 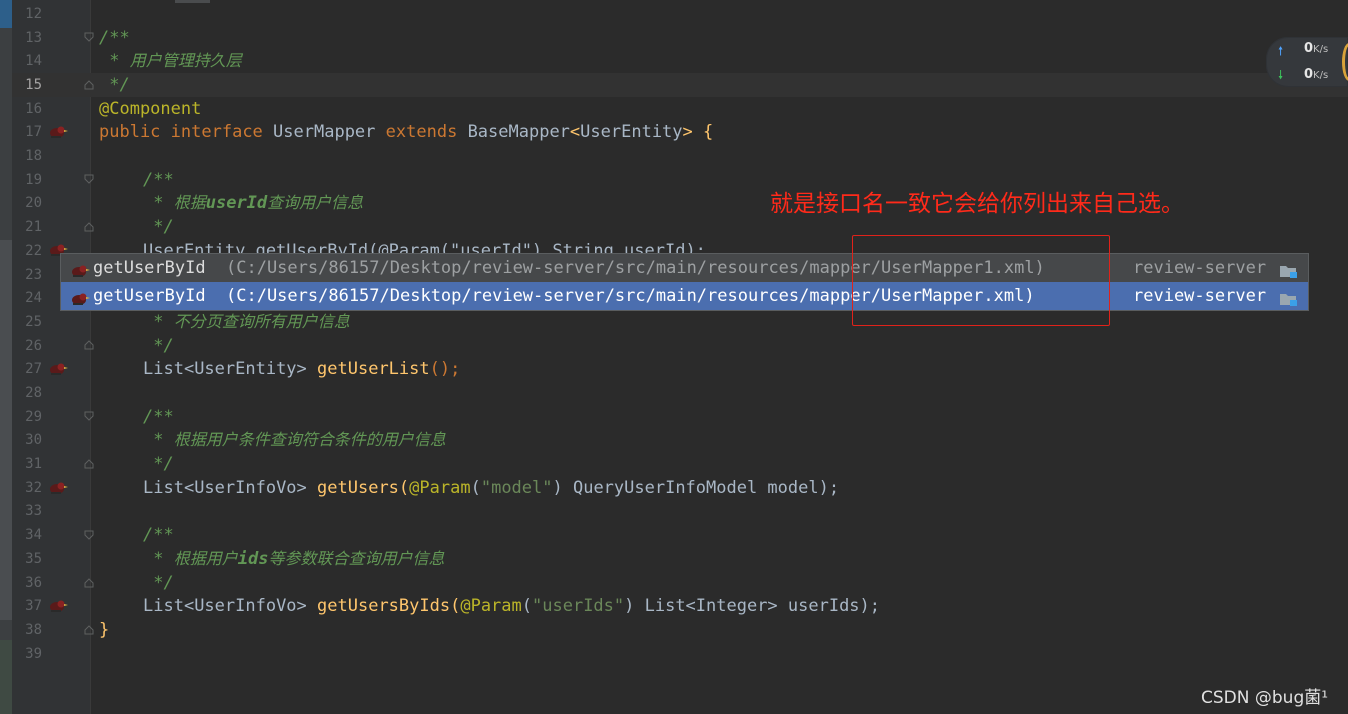 I want to click on line-number-current: 15, so click(x=33, y=85).